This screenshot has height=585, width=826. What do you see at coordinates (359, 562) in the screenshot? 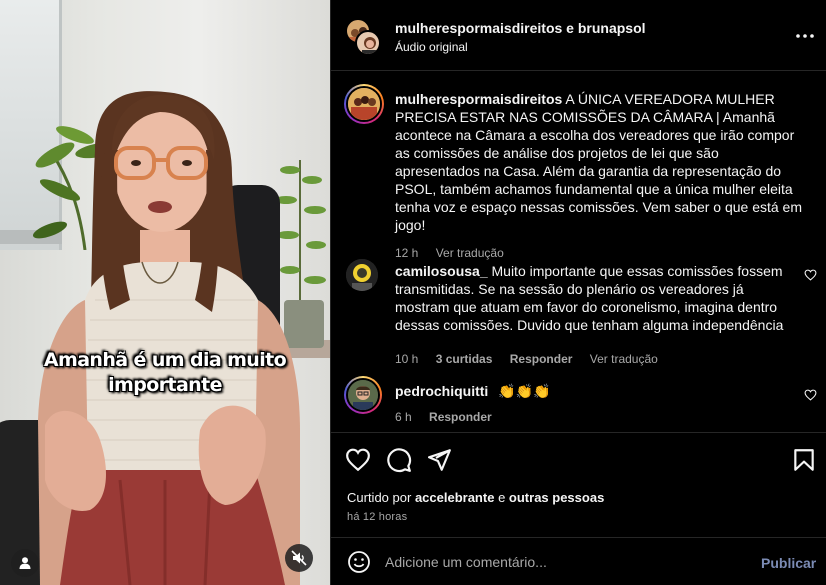
I see `emoji-icon` at bounding box center [359, 562].